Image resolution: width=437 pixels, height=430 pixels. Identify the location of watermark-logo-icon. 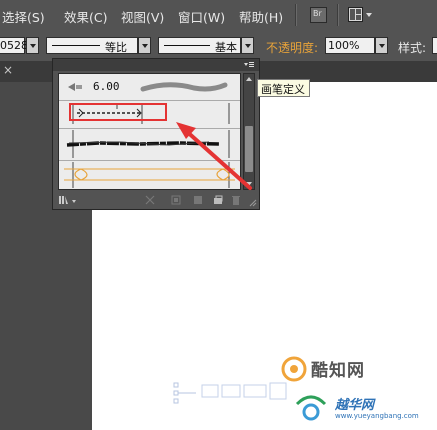
(294, 369).